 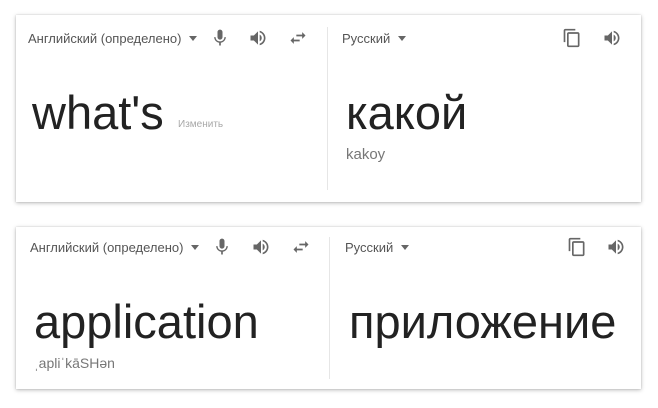 I want to click on edit-link: Изменить, so click(x=200, y=124).